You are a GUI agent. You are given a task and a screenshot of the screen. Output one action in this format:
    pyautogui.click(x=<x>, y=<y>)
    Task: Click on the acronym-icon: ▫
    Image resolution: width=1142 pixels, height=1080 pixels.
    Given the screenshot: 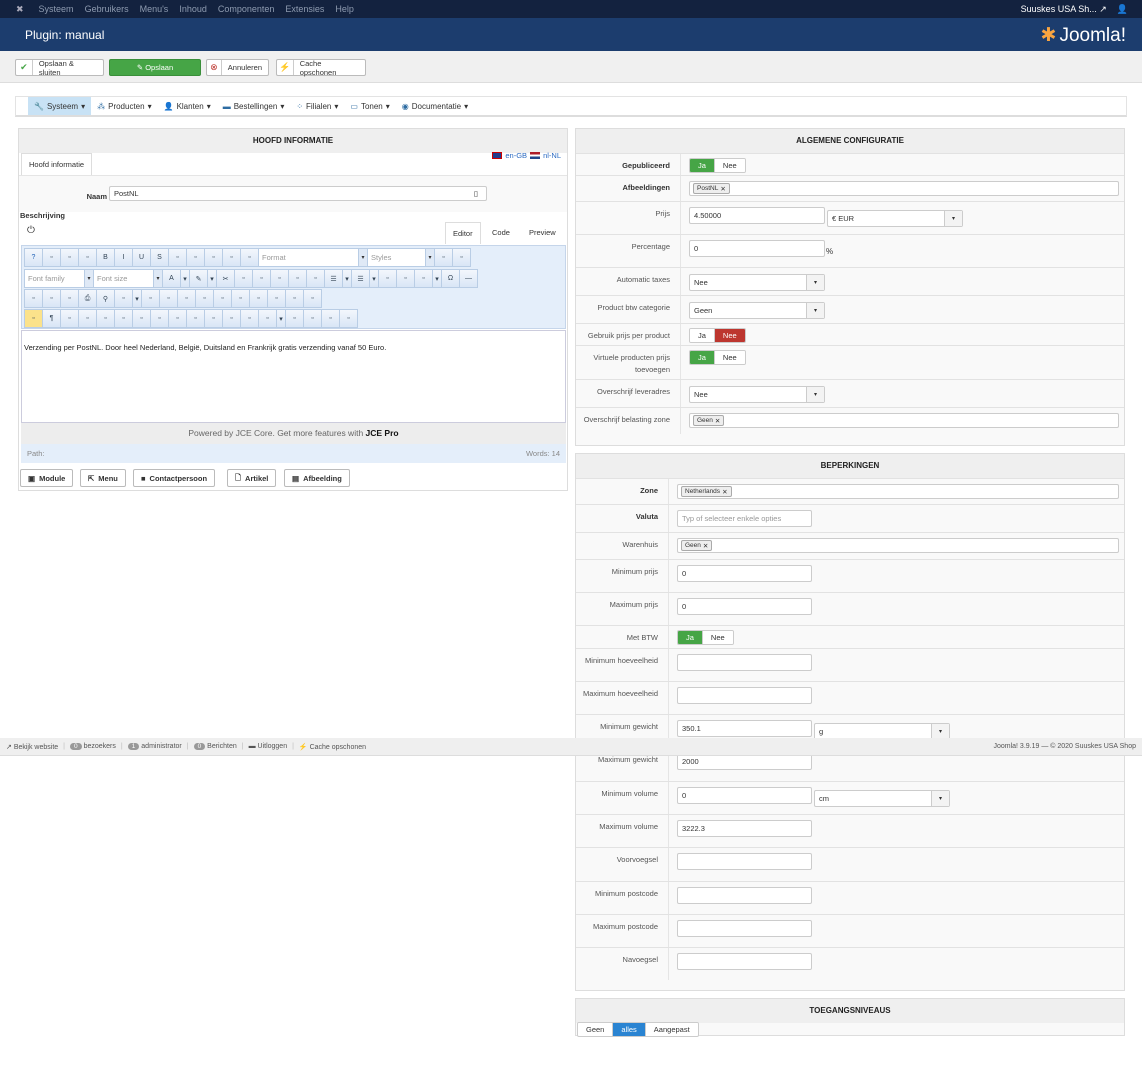 What is the action you would take?
    pyautogui.click(x=159, y=318)
    